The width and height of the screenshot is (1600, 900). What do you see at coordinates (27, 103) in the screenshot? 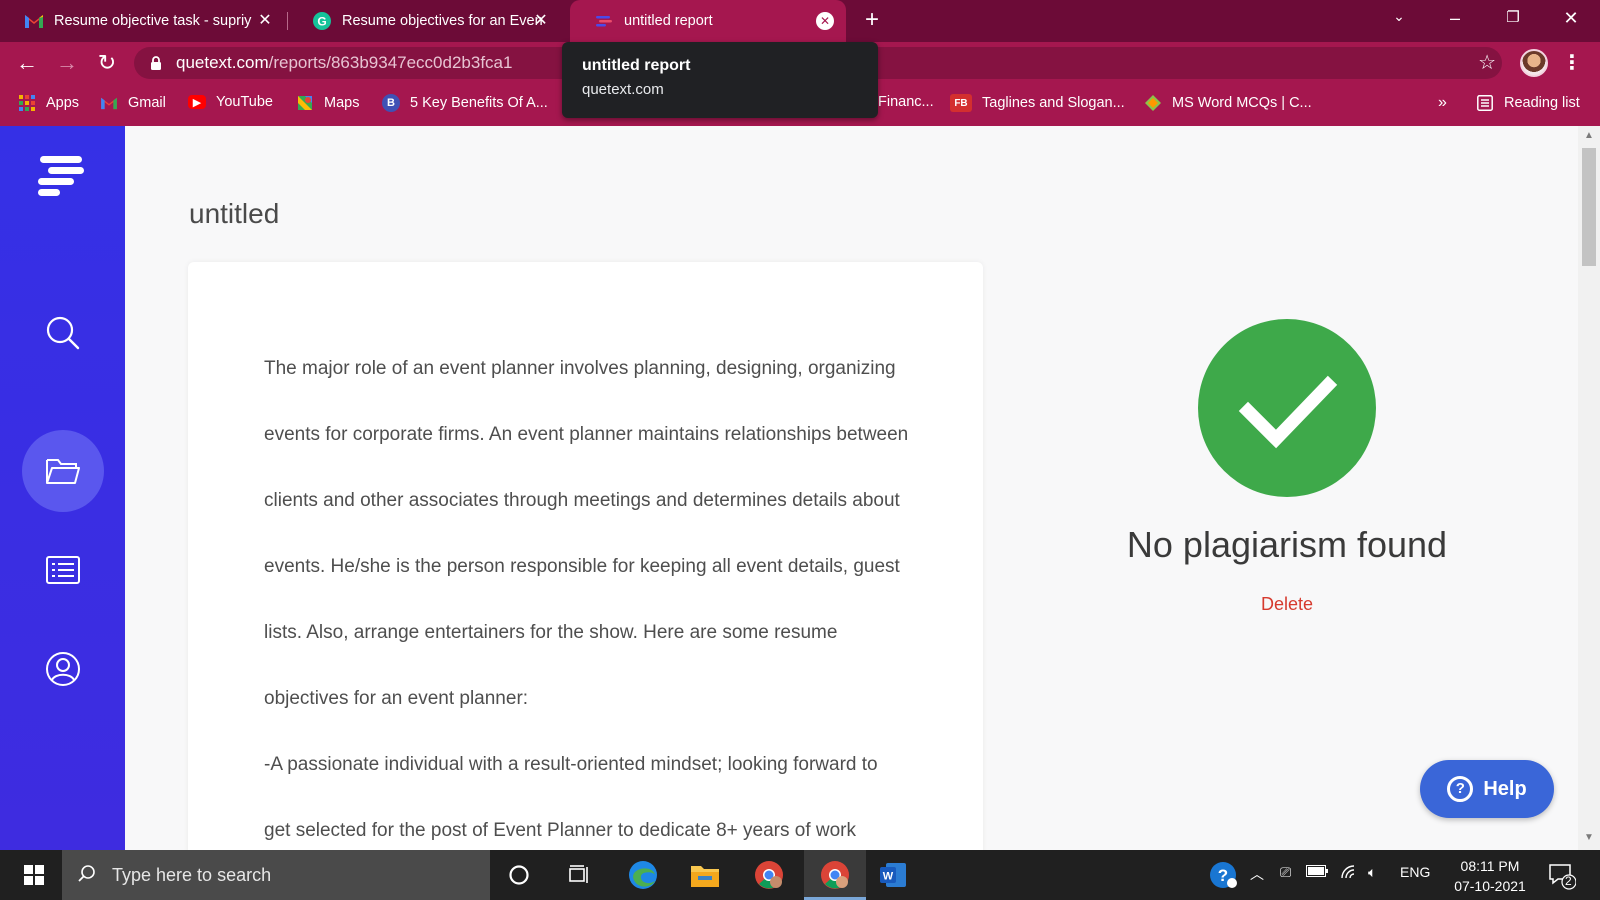
I see `apps-grid-icon` at bounding box center [27, 103].